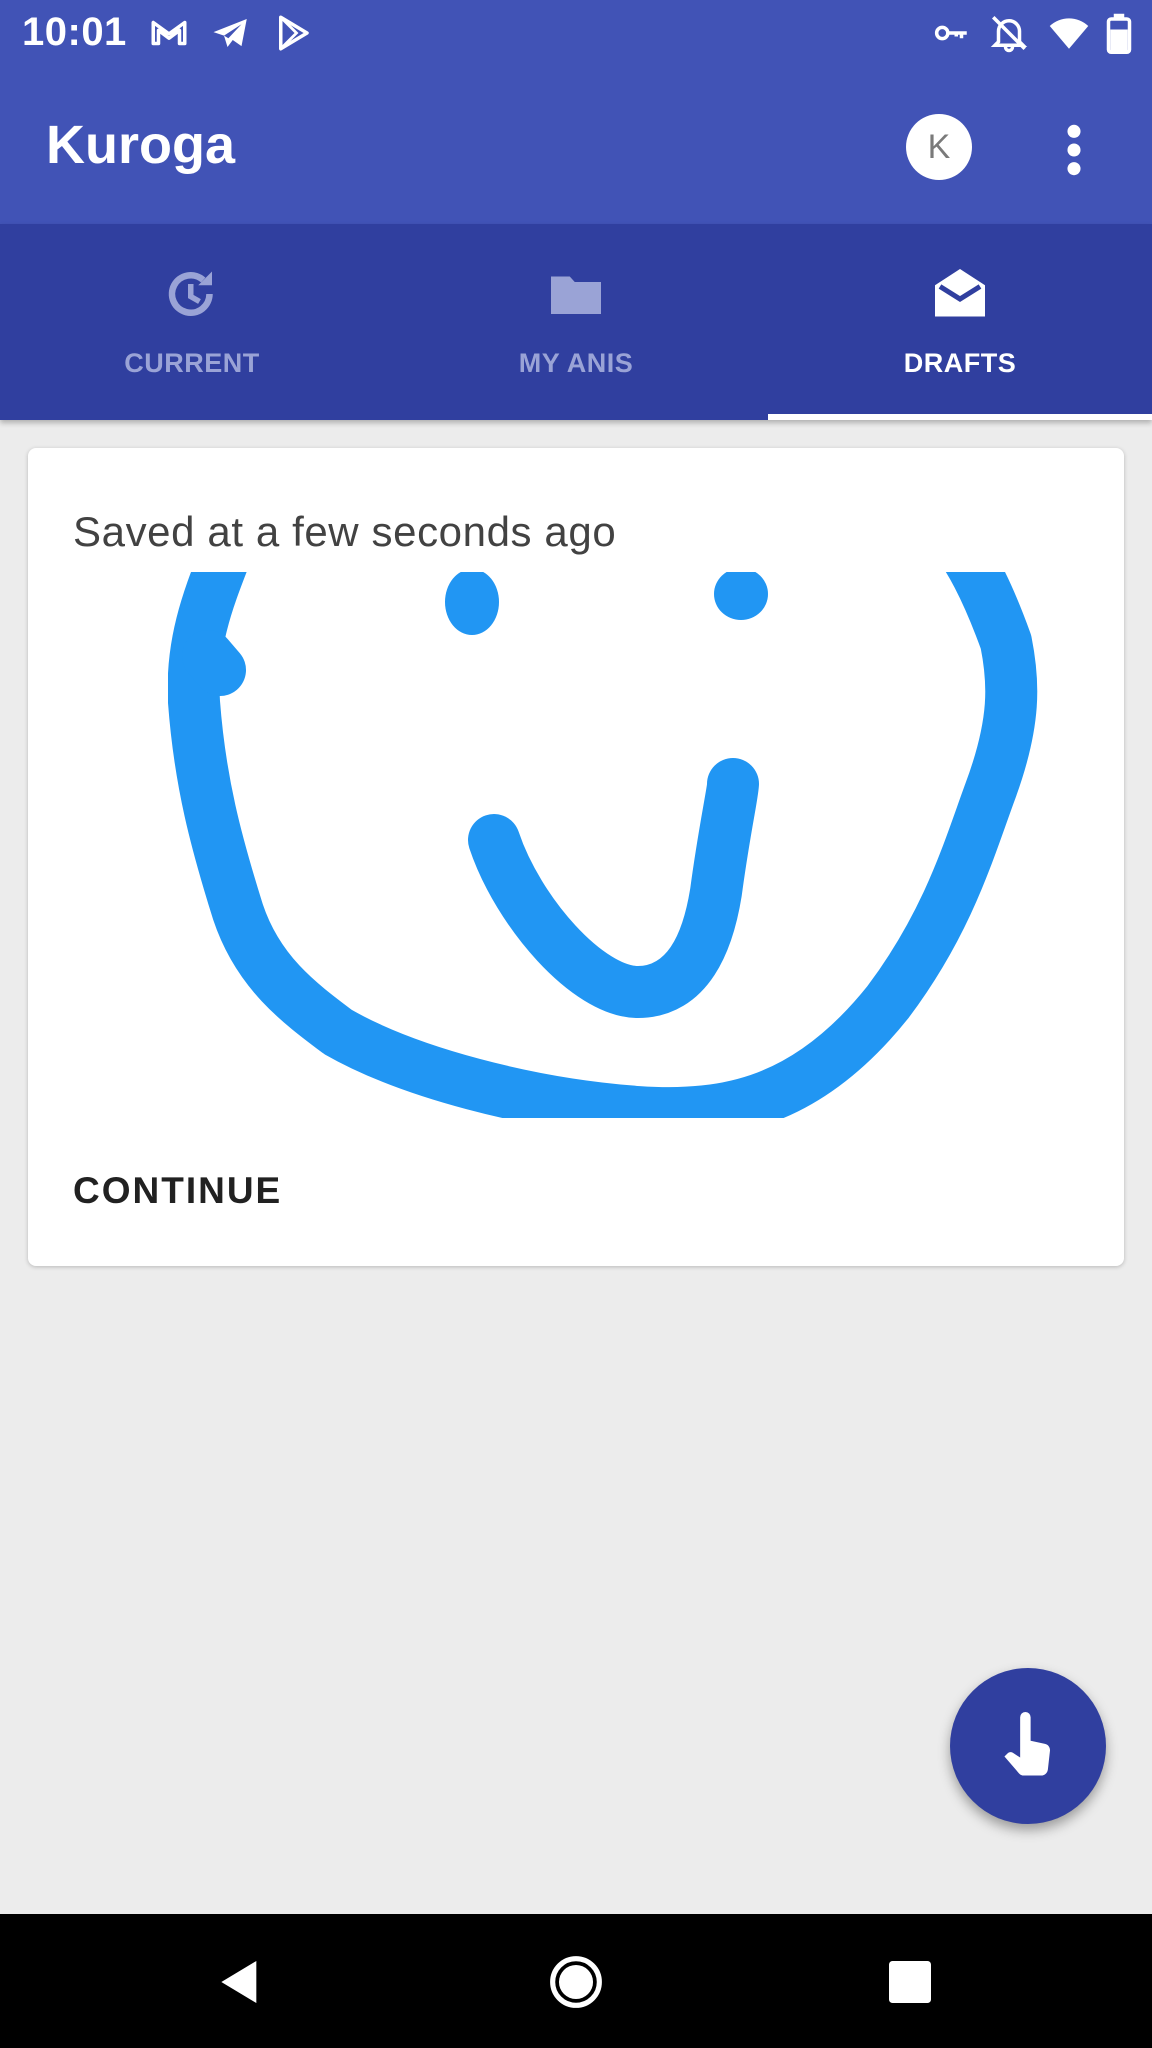 The image size is (1152, 2048). I want to click on tab-bar: CURRENT MY ANIS DRAFTS, so click(576, 322).